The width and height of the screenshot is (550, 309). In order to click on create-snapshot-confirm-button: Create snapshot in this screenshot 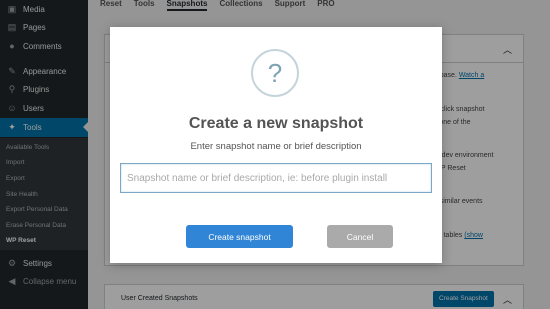, I will do `click(239, 236)`.